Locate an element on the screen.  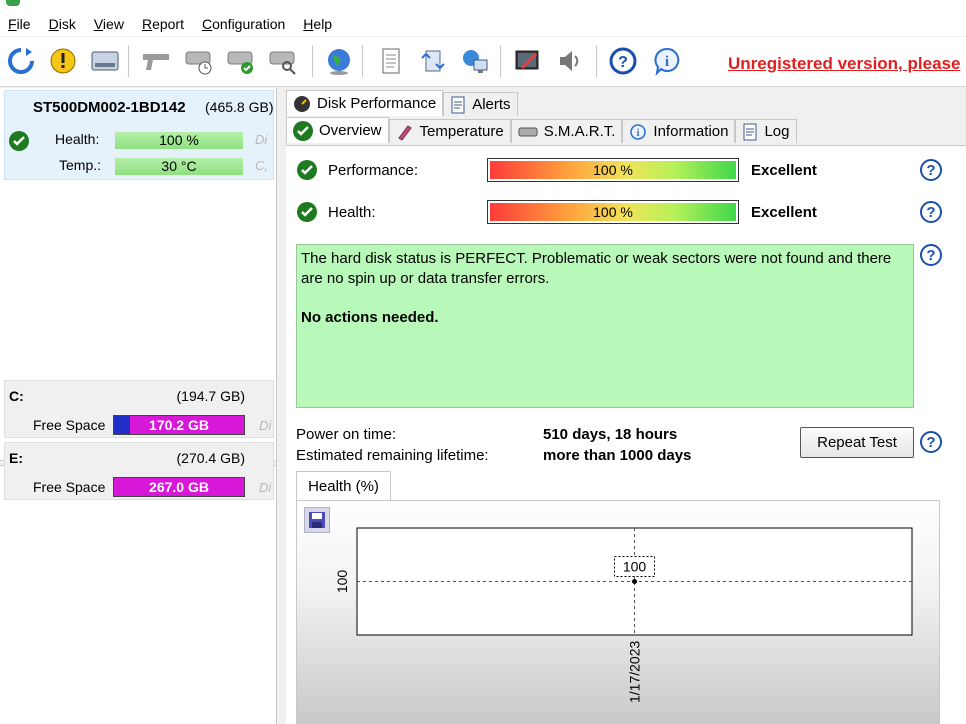
power-on-value: 510 days, 18 hours is located at coordinates (610, 434).